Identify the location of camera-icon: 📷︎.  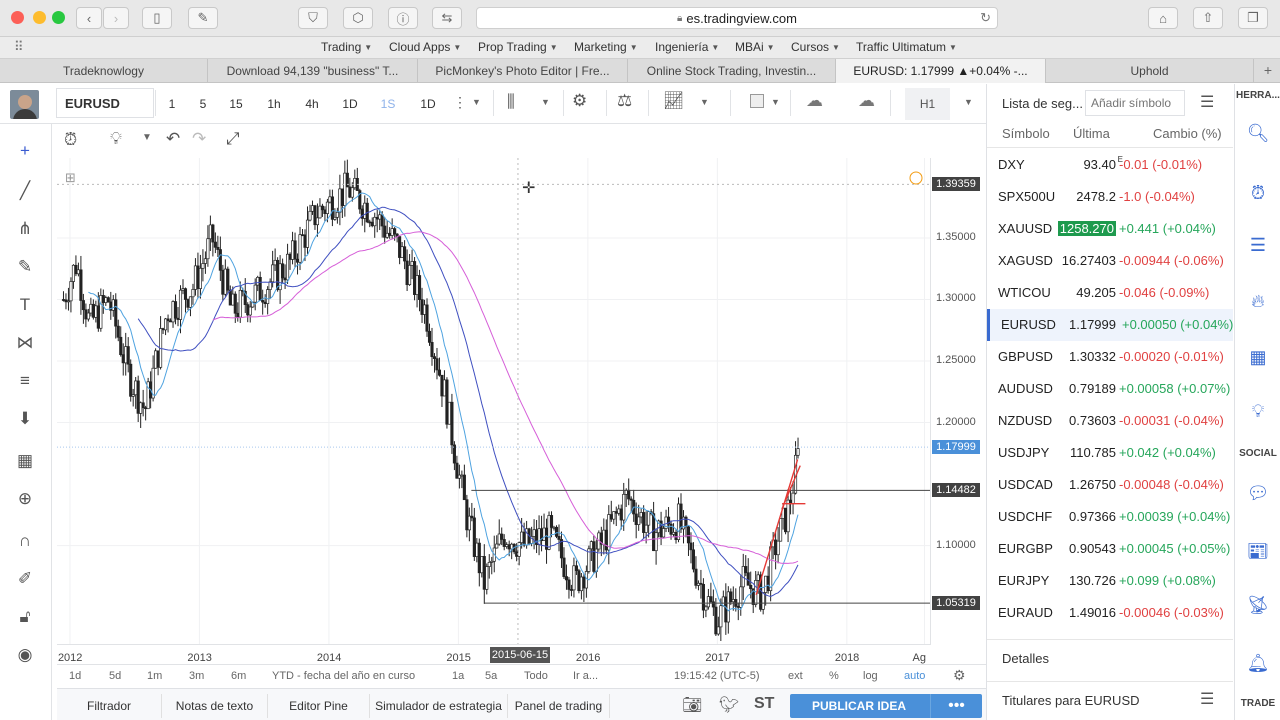
(692, 705).